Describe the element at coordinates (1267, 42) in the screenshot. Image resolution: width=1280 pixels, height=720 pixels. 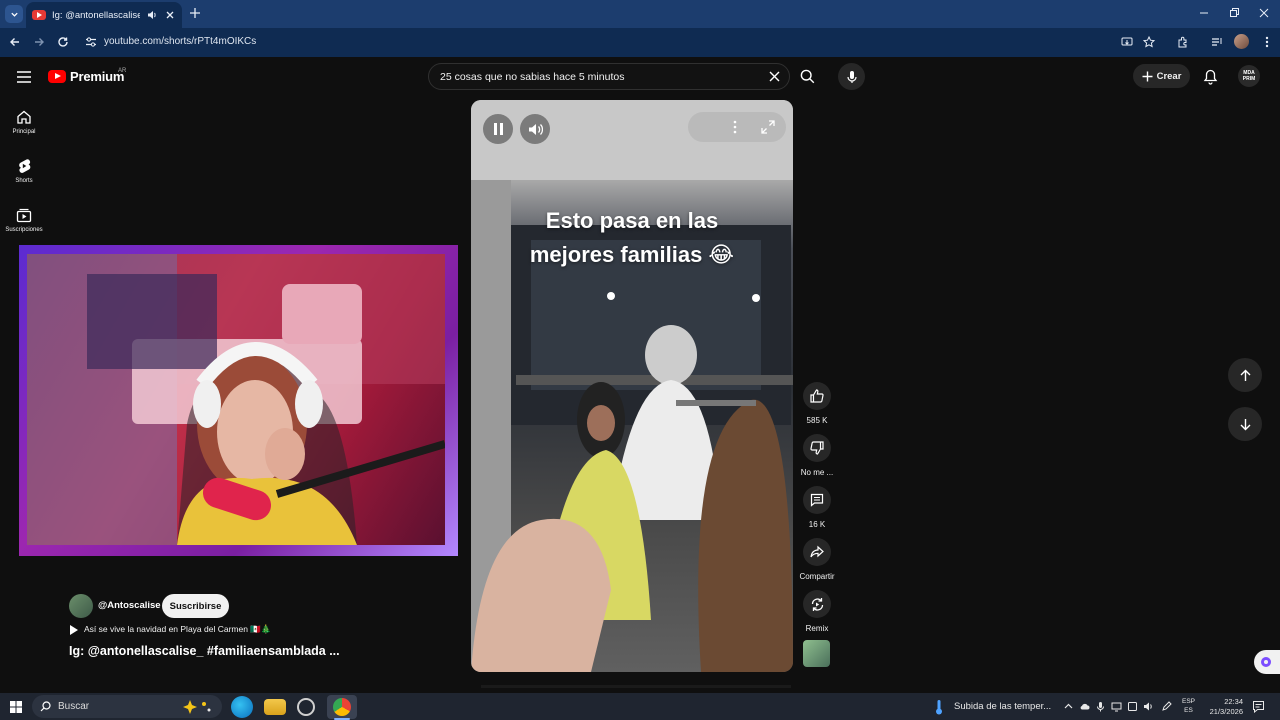
I see `more-menu-icon` at that location.